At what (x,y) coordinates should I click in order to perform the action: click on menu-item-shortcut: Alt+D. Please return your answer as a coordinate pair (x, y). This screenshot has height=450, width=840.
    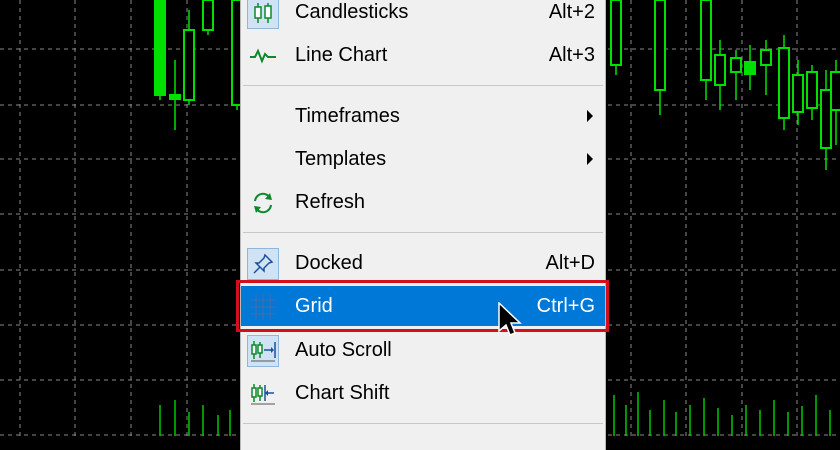
    Looking at the image, I should click on (570, 263).